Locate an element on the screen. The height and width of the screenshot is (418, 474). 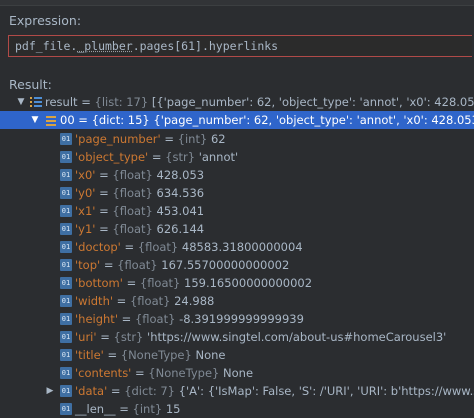
tree-row-width: 01 'width' = {float} 24.988 is located at coordinates (237, 301).